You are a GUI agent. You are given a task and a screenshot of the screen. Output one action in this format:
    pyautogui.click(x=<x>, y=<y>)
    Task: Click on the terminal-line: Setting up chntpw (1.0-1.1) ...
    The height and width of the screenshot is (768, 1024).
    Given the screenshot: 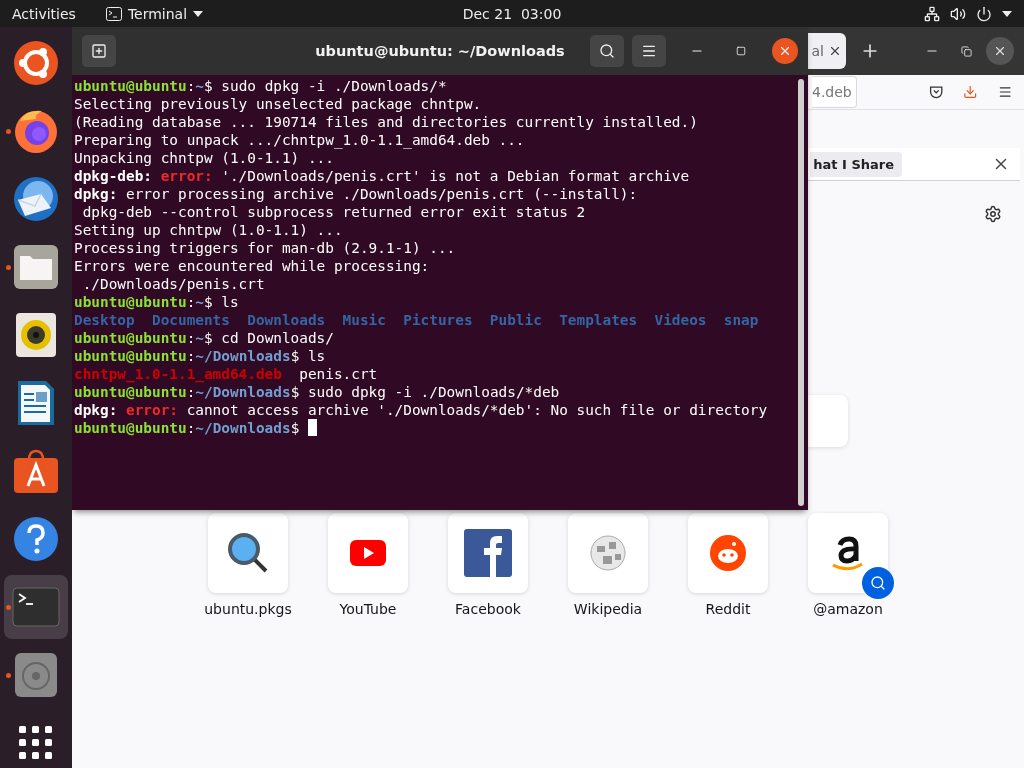 What is the action you would take?
    pyautogui.click(x=209, y=230)
    